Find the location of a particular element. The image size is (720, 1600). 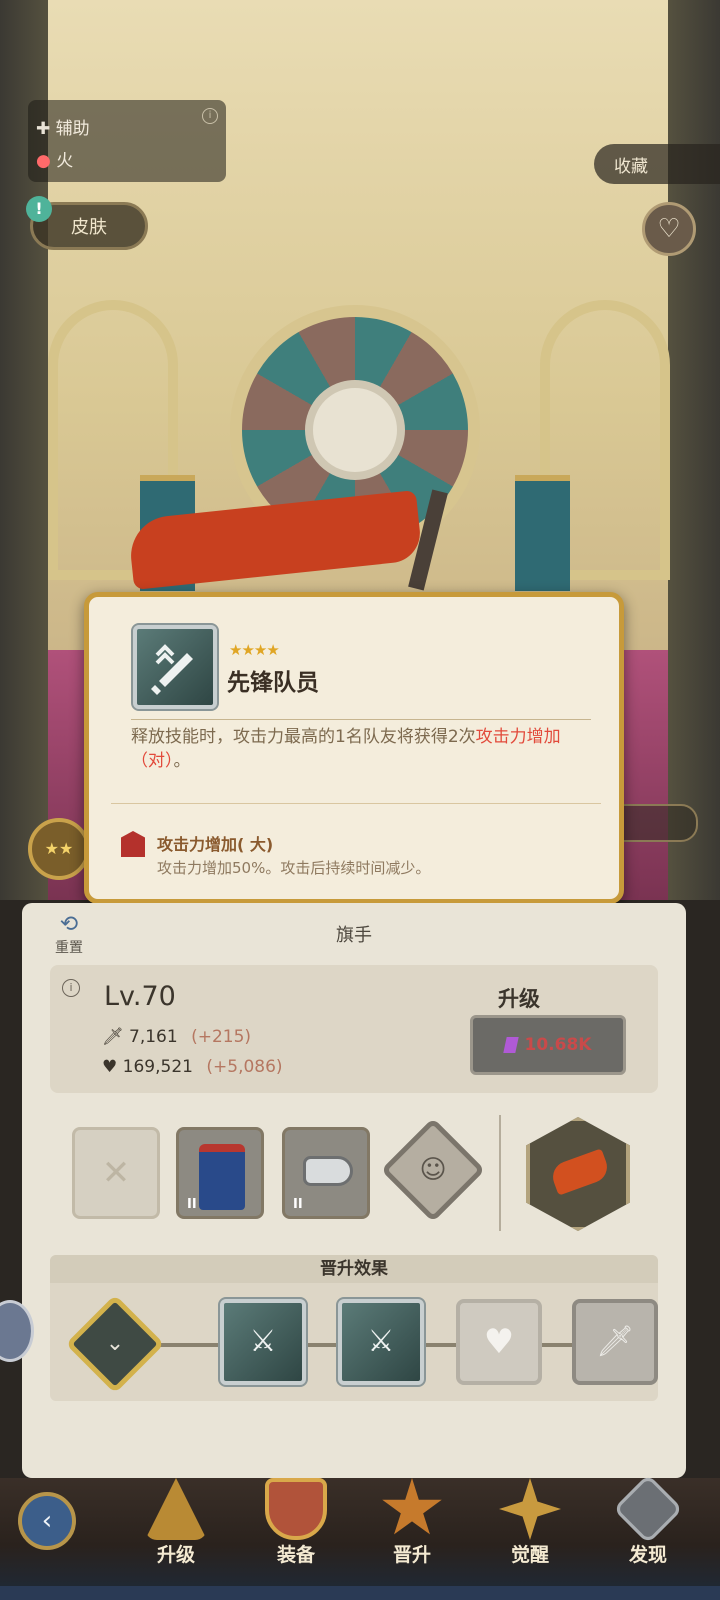

buff-description: 攻击力增加50%。攻击后持续时间减少。 is located at coordinates (294, 868).